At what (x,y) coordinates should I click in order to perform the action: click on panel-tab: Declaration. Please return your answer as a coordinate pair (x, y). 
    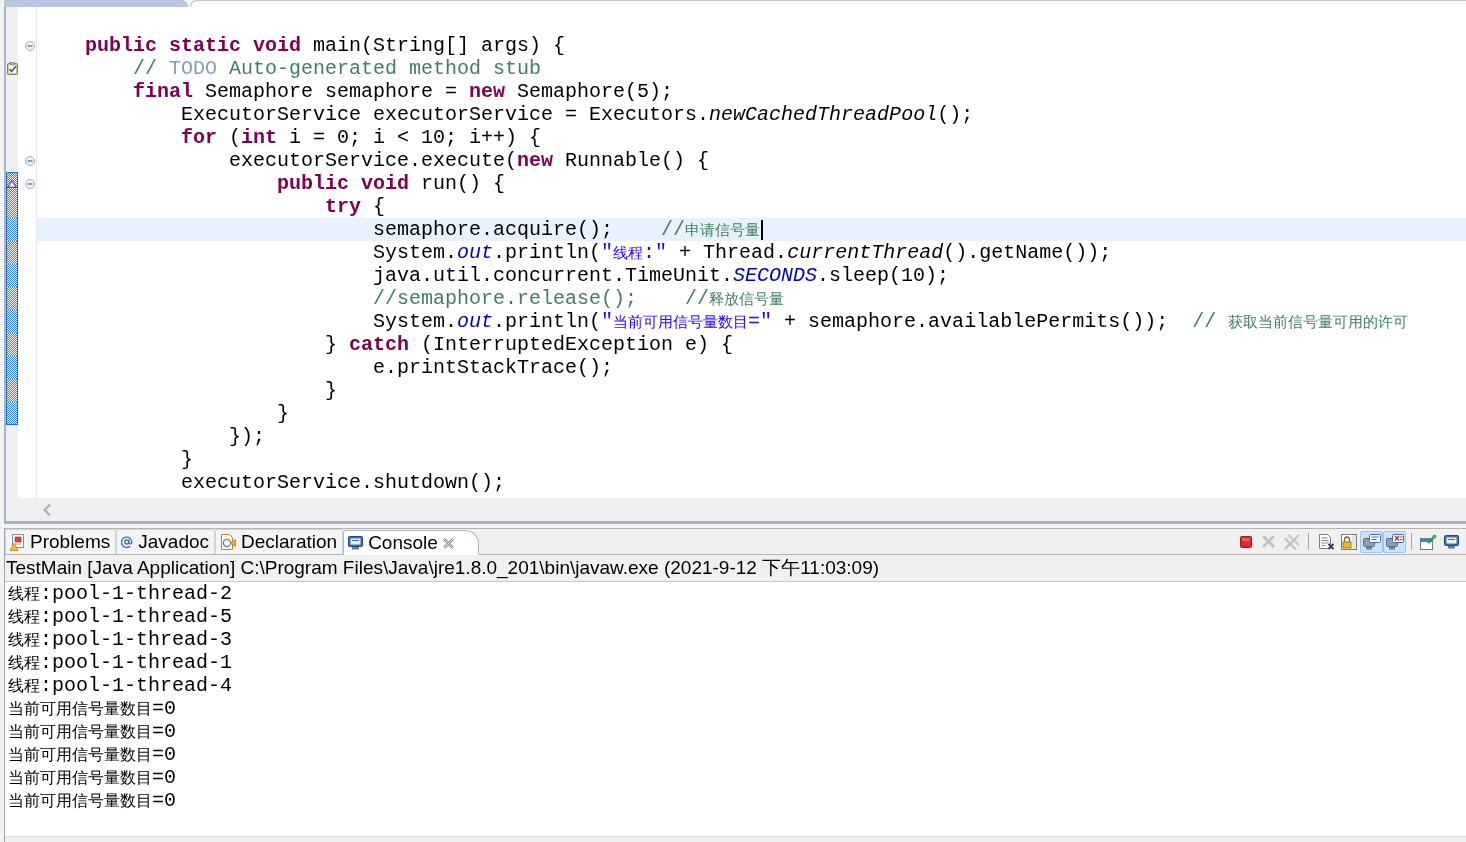
    Looking at the image, I should click on (279, 541).